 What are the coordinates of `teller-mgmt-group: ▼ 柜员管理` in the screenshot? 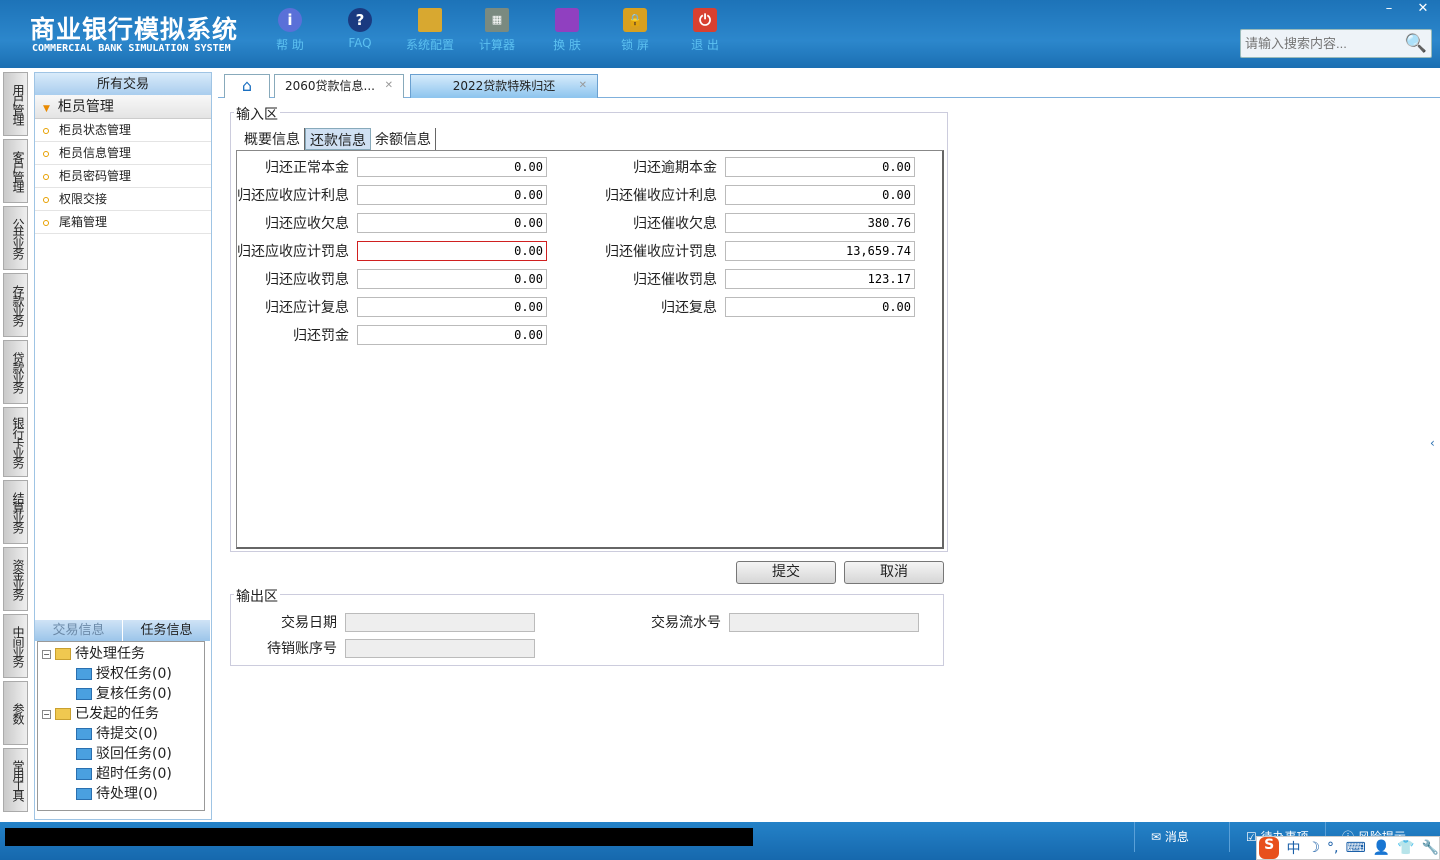 It's located at (123, 107).